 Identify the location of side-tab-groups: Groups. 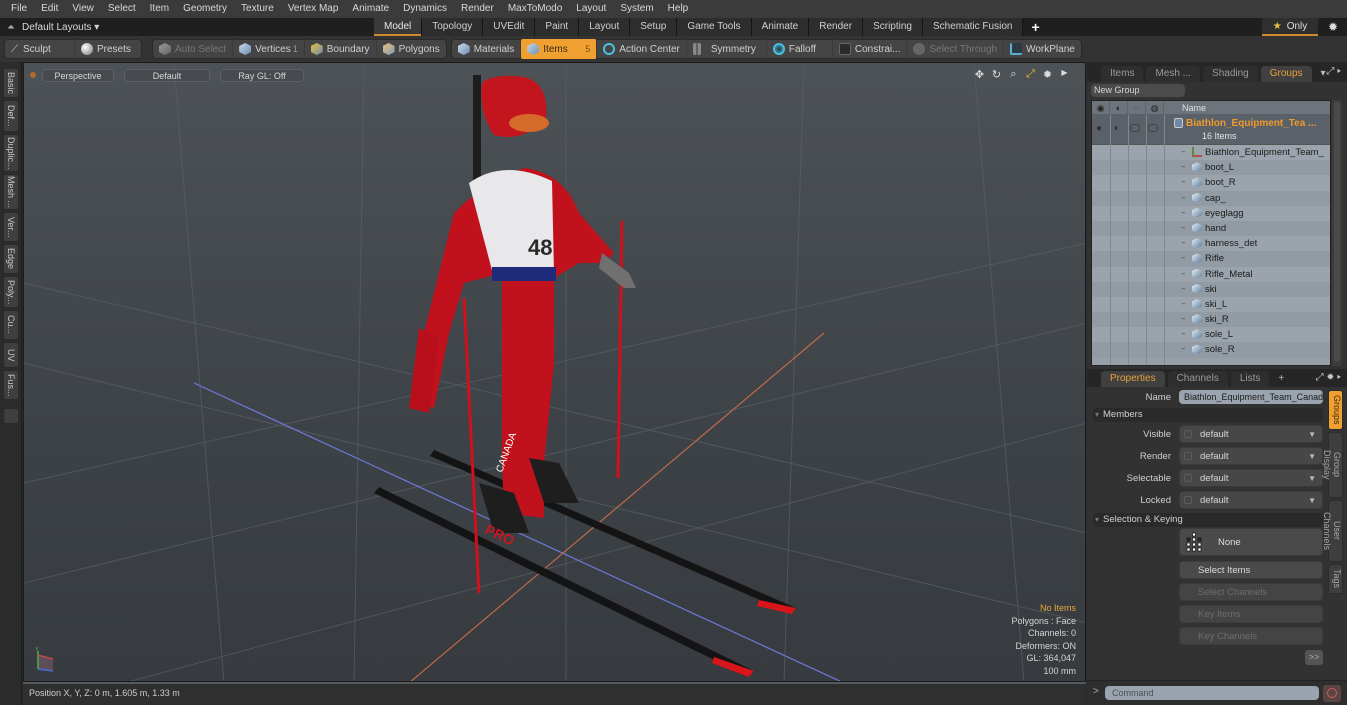
(1335, 410).